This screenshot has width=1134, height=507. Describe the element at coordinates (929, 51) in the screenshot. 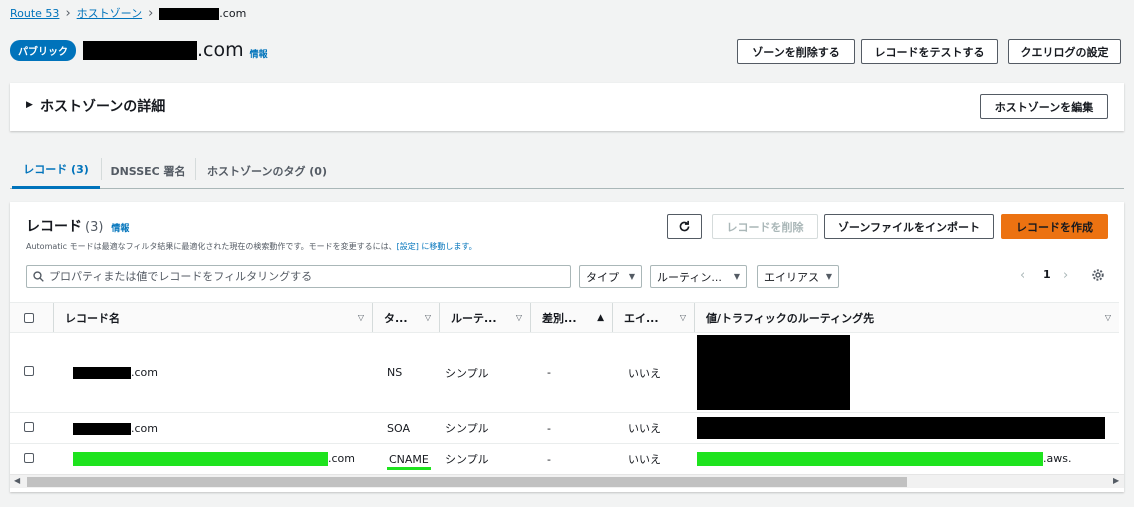

I see `test-record-button: レコードをテストする` at that location.